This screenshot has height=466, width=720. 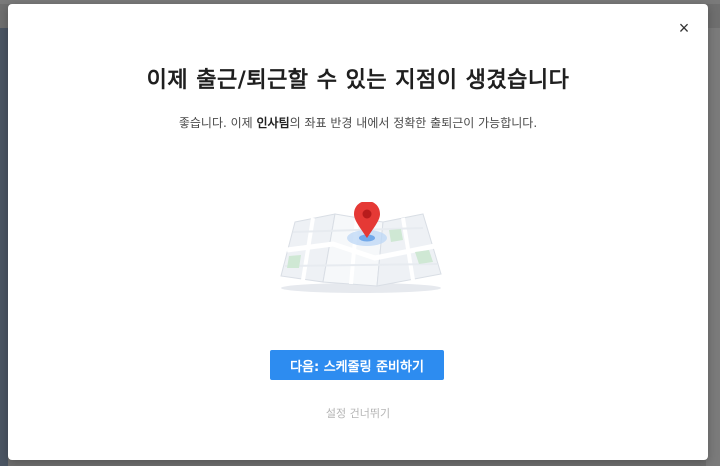 What do you see at coordinates (358, 413) in the screenshot?
I see `skip-setup-link: 설정 건너뛰기` at bounding box center [358, 413].